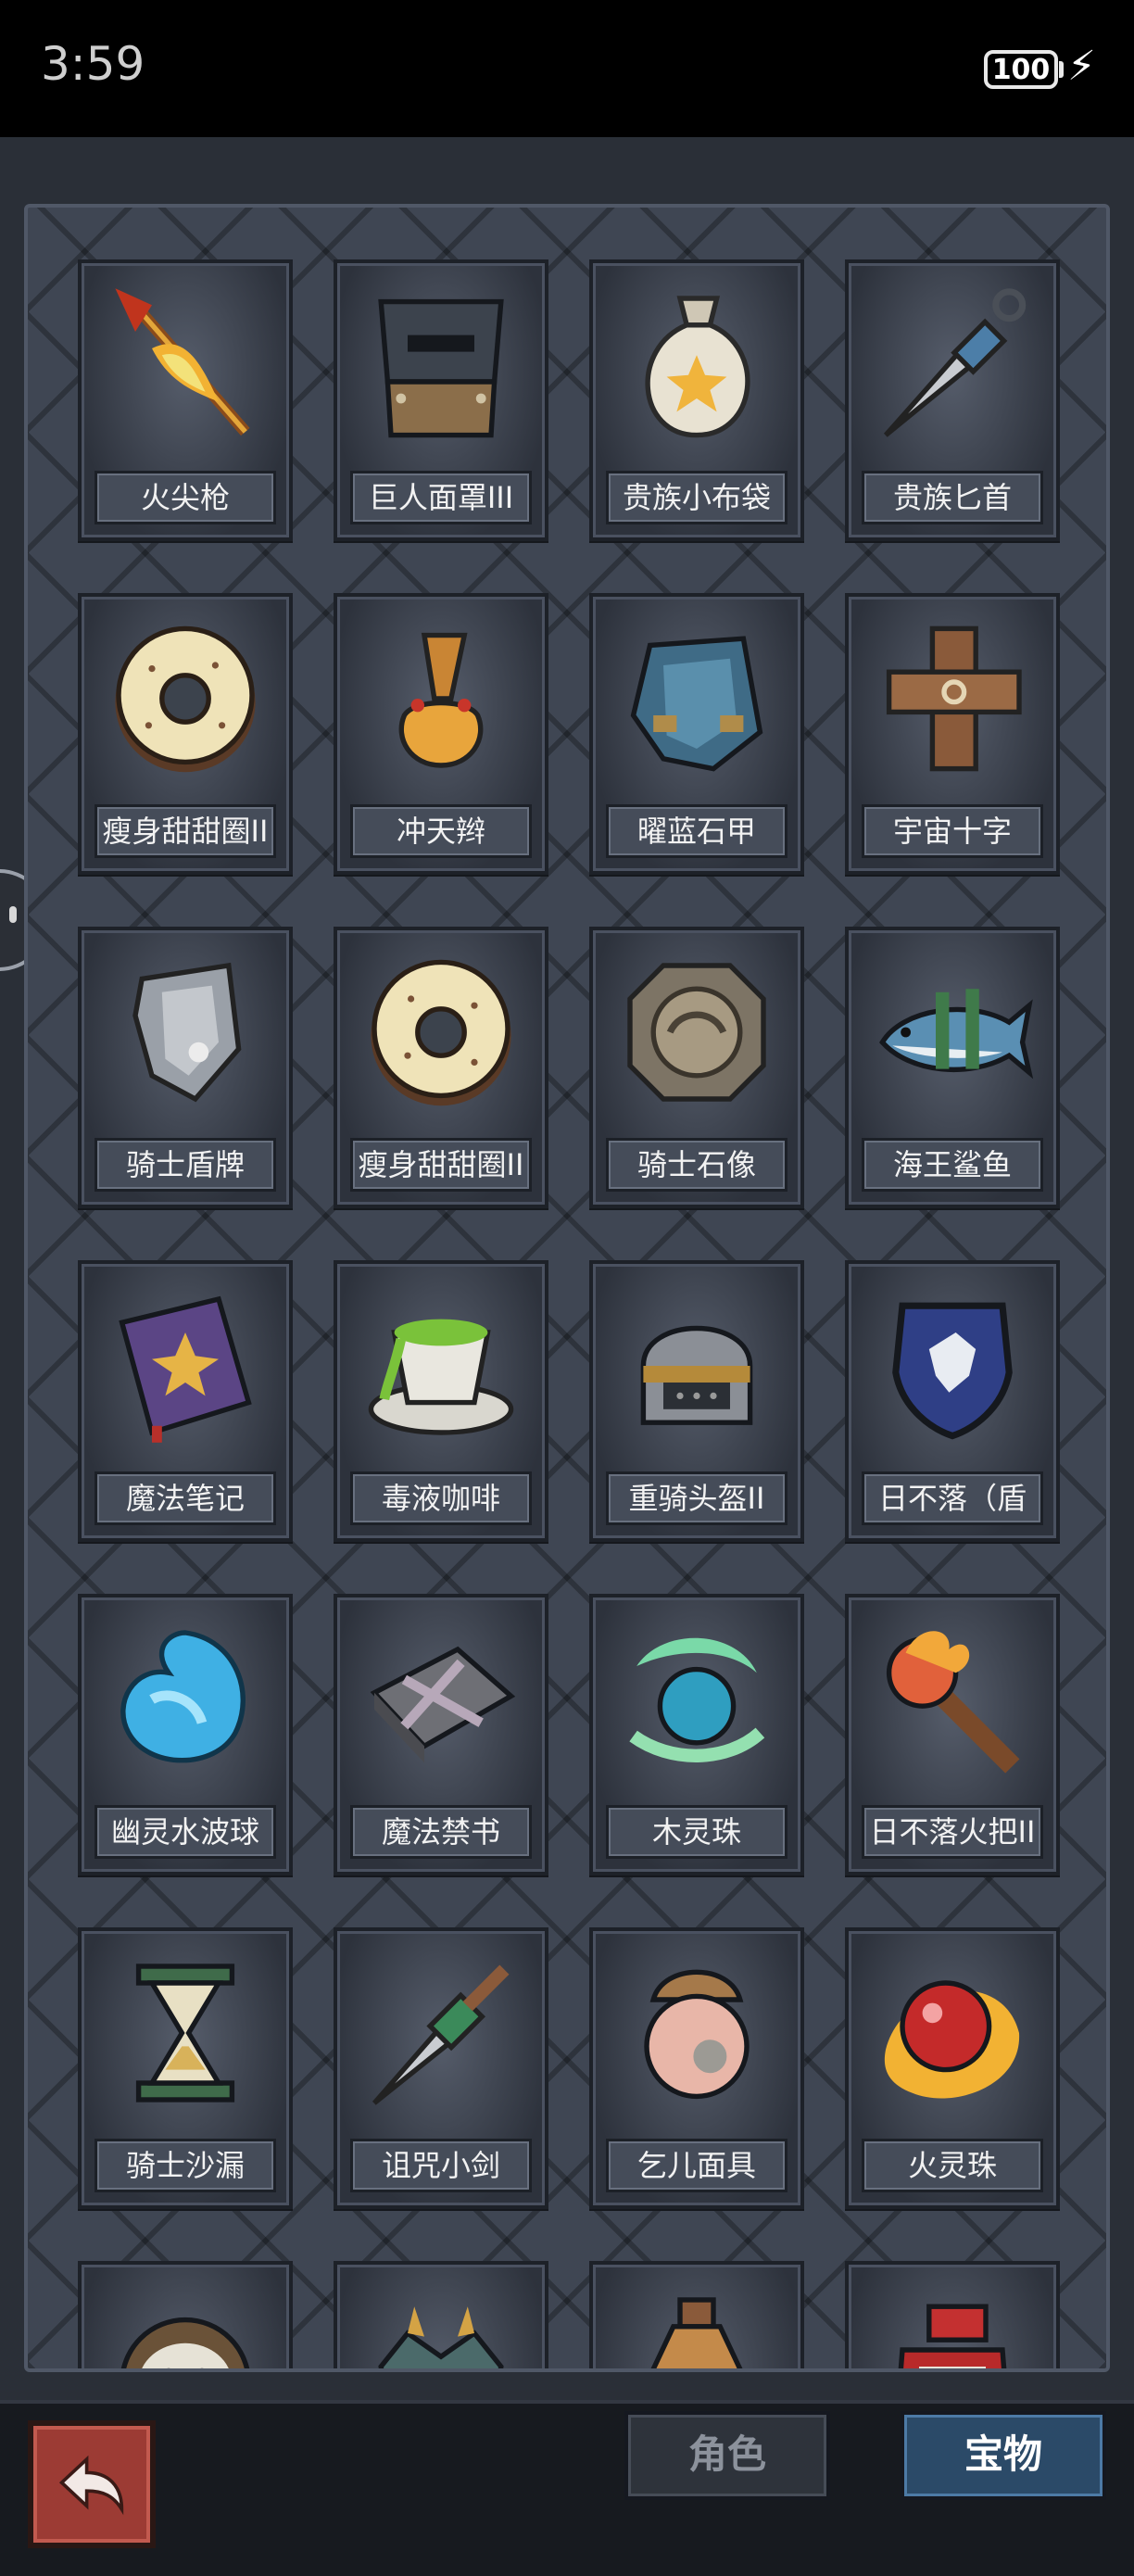 Image resolution: width=1134 pixels, height=2576 pixels. I want to click on potion-bottle-icon, so click(697, 2322).